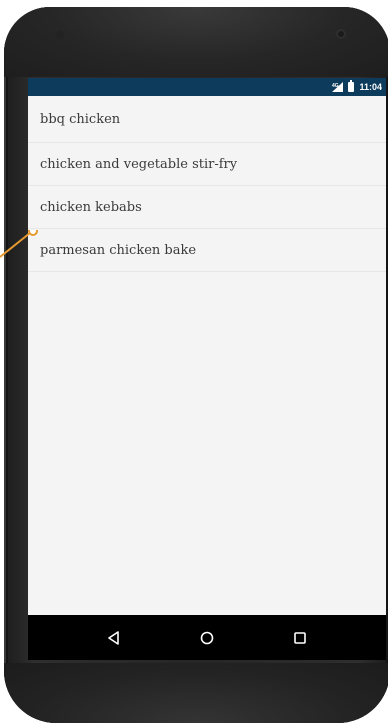 The image size is (388, 724). I want to click on status-bar: 4G 11:04, so click(207, 87).